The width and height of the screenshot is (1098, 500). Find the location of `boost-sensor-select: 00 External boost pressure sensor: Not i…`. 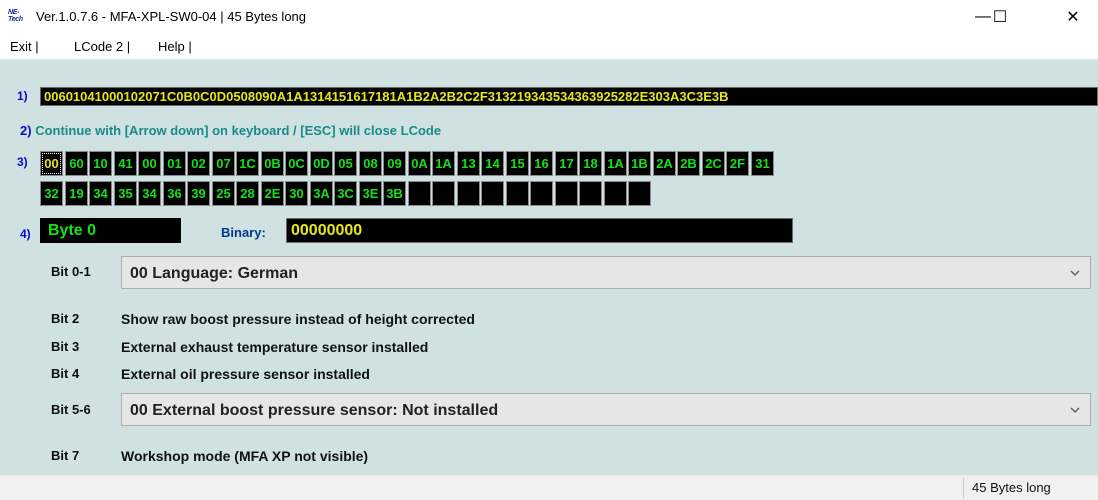

boost-sensor-select: 00 External boost pressure sensor: Not i… is located at coordinates (606, 409).